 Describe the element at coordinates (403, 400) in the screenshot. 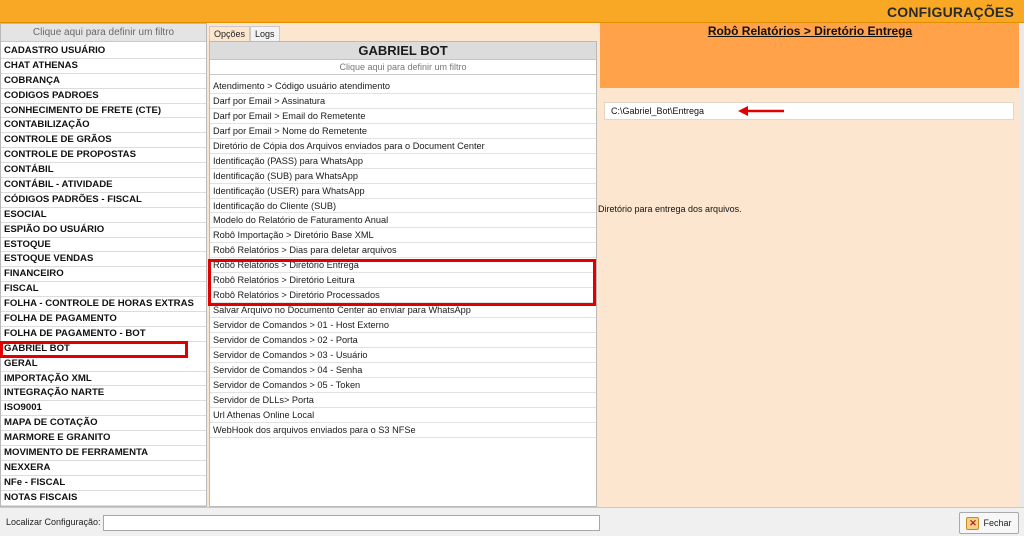

I see `option-item: Servidor de DLLs> Porta` at that location.